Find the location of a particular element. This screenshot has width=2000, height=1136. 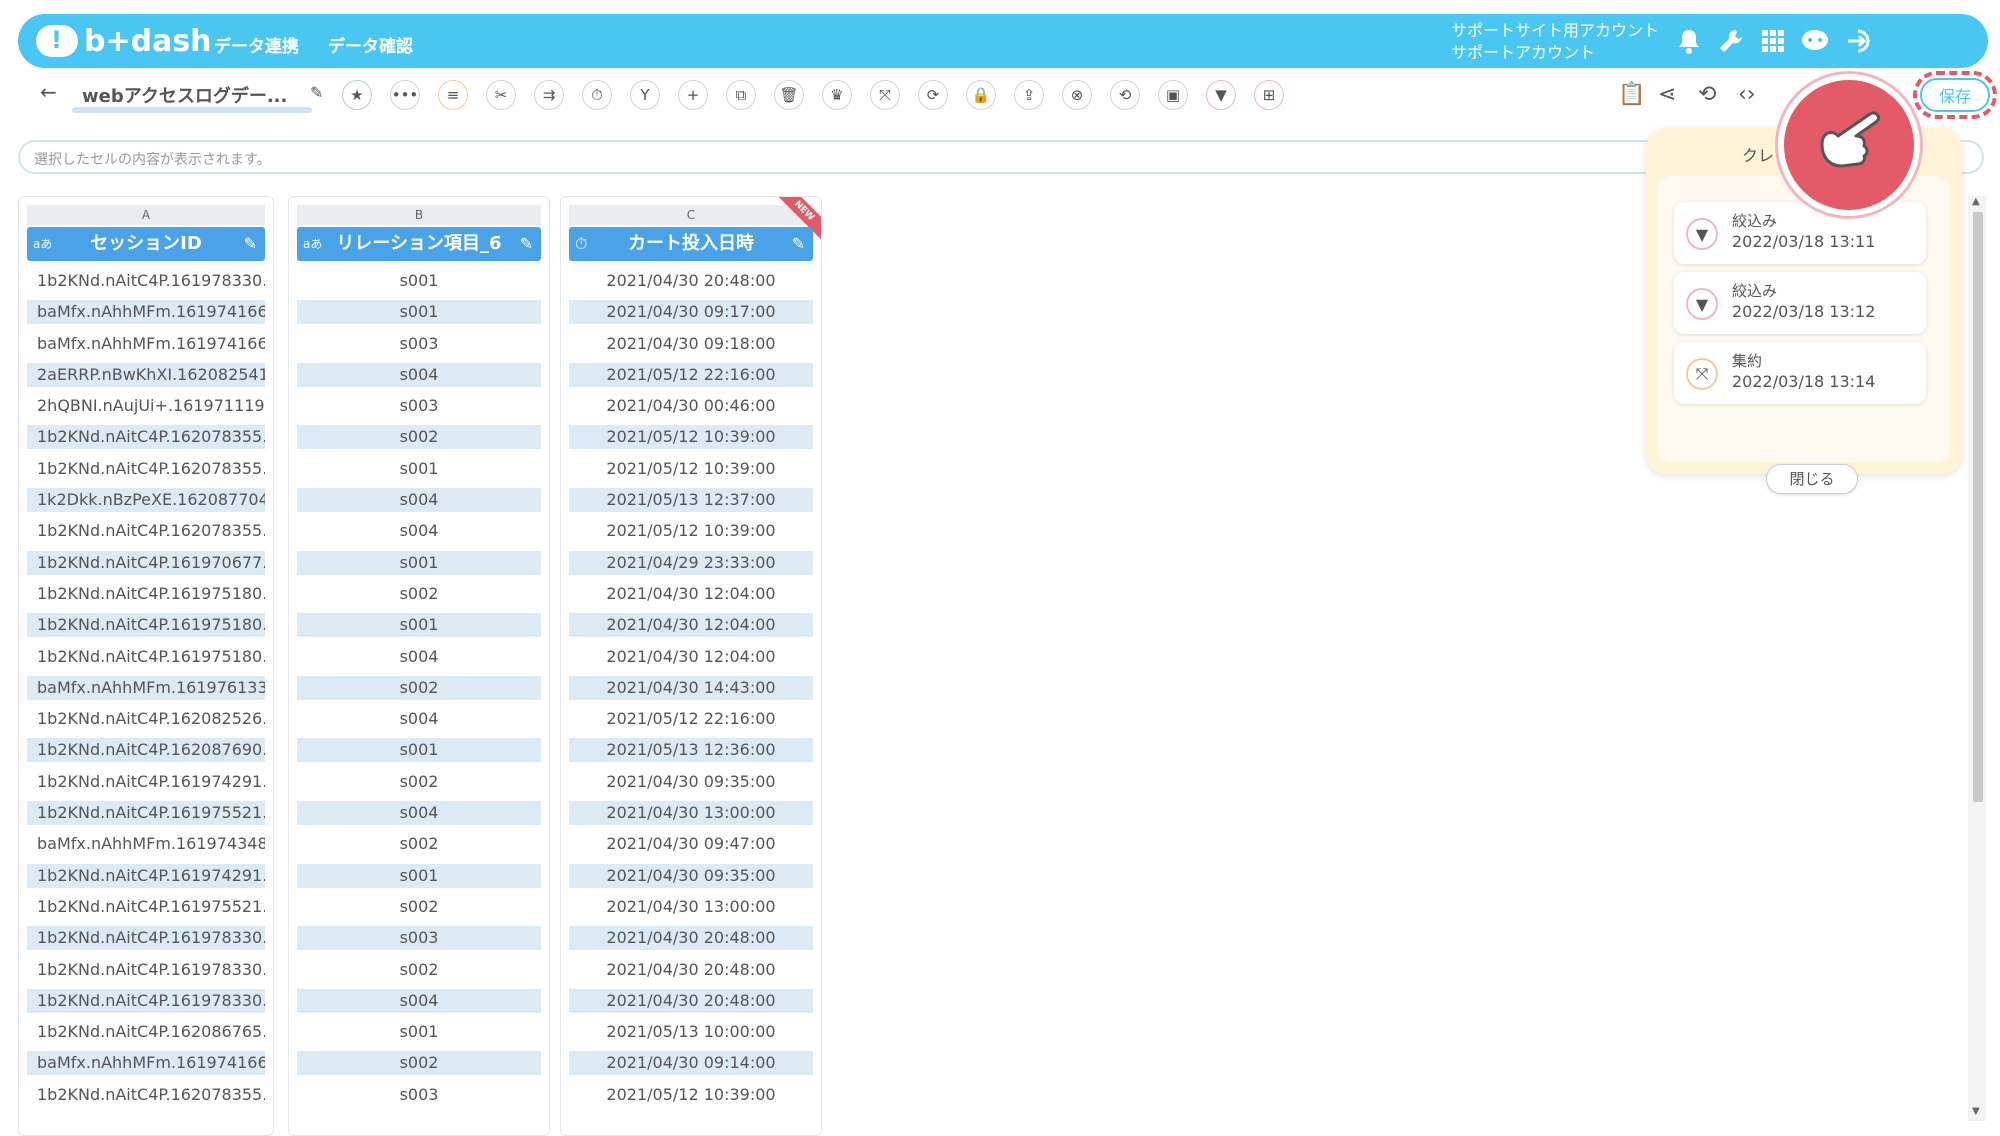

upload-icon: ⇪ is located at coordinates (1029, 95).